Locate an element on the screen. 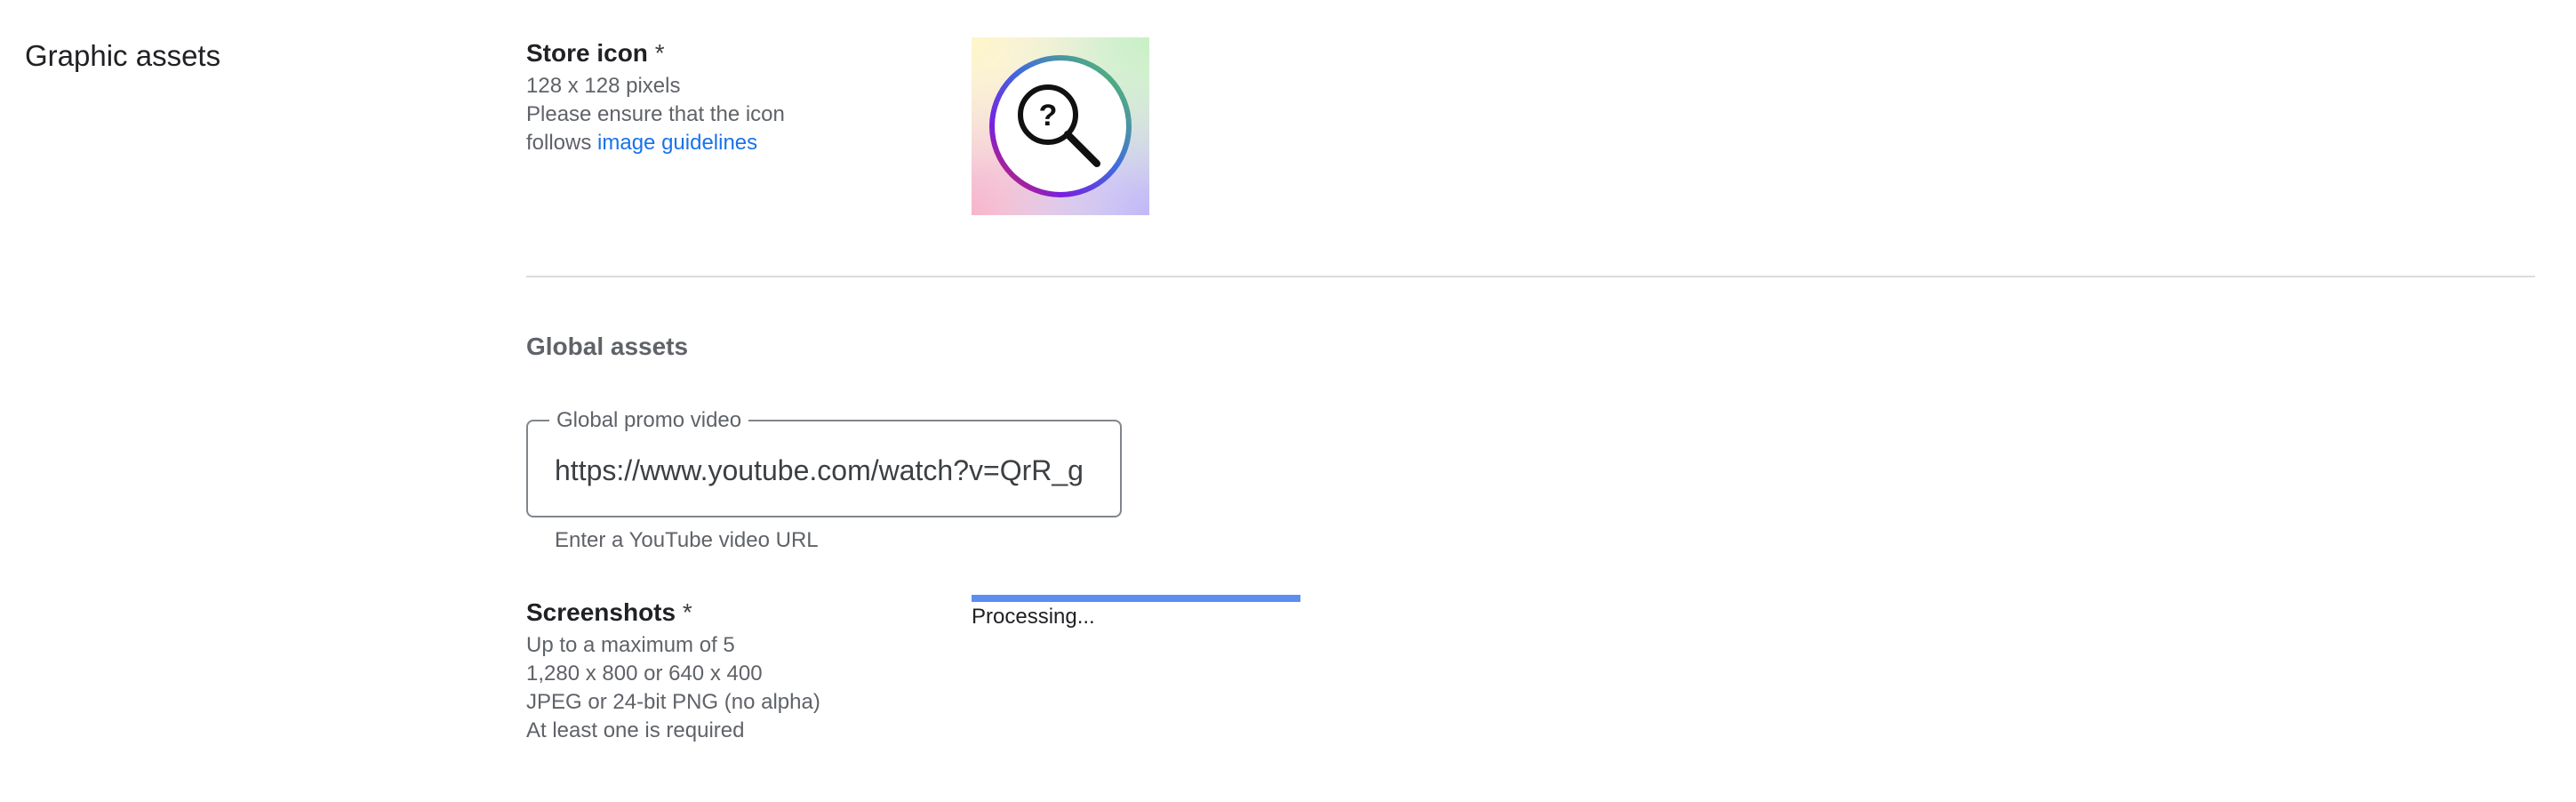 This screenshot has height=802, width=2576. promo-video-helper-text: Enter a YouTube video URL is located at coordinates (687, 540).